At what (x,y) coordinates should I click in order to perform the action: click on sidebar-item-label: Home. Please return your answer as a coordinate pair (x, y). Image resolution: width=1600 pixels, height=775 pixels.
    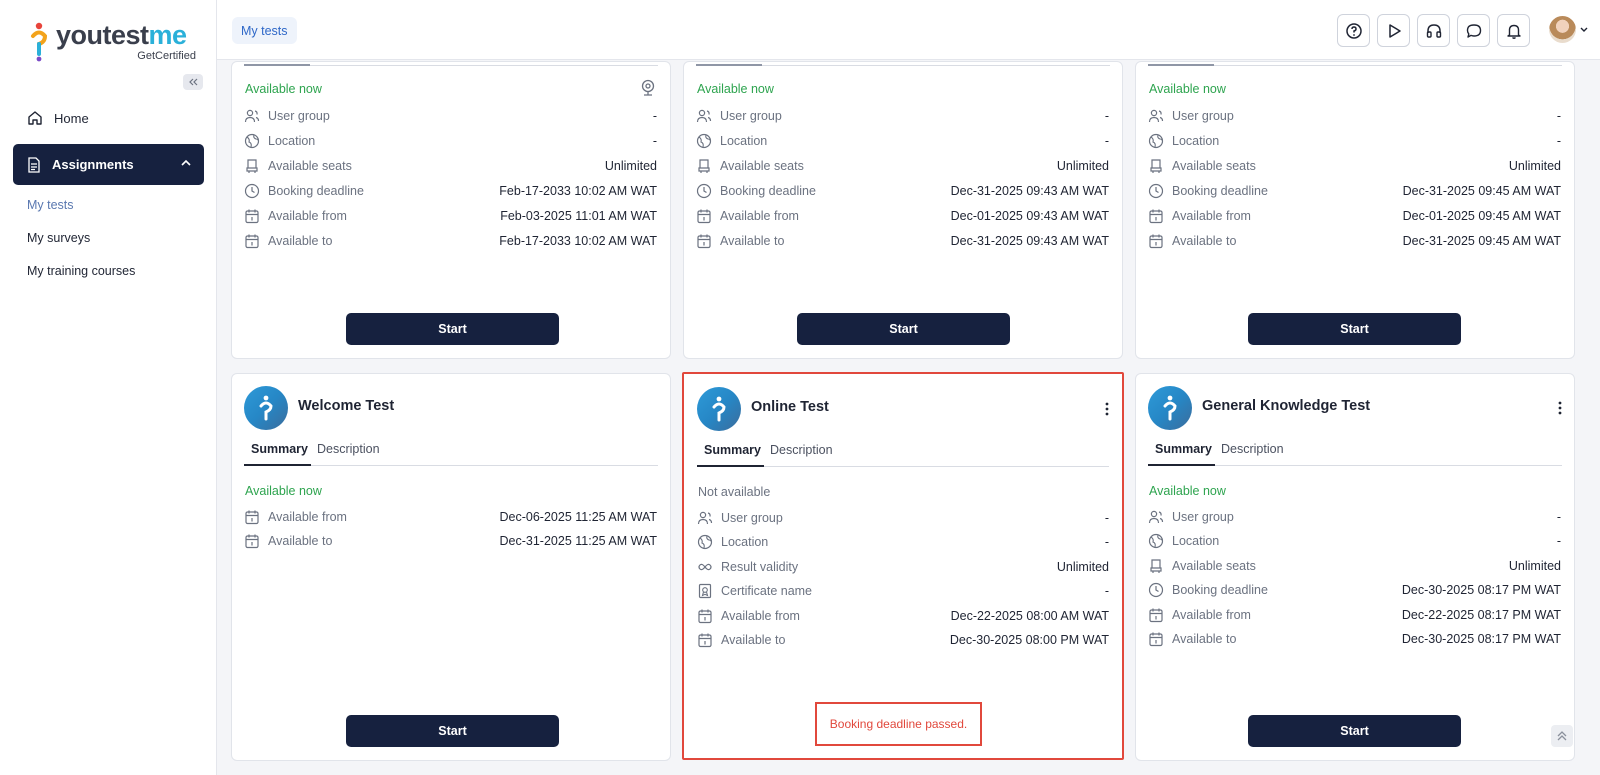
    Looking at the image, I should click on (71, 118).